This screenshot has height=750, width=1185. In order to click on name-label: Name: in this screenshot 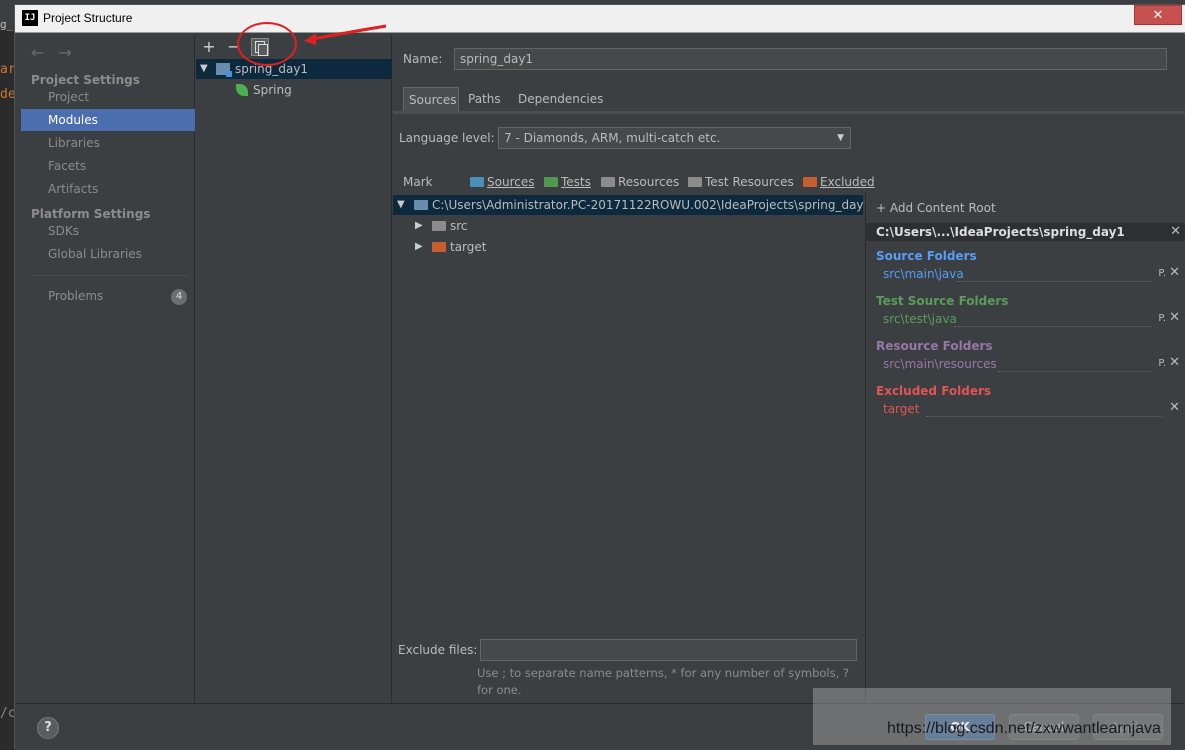, I will do `click(423, 59)`.